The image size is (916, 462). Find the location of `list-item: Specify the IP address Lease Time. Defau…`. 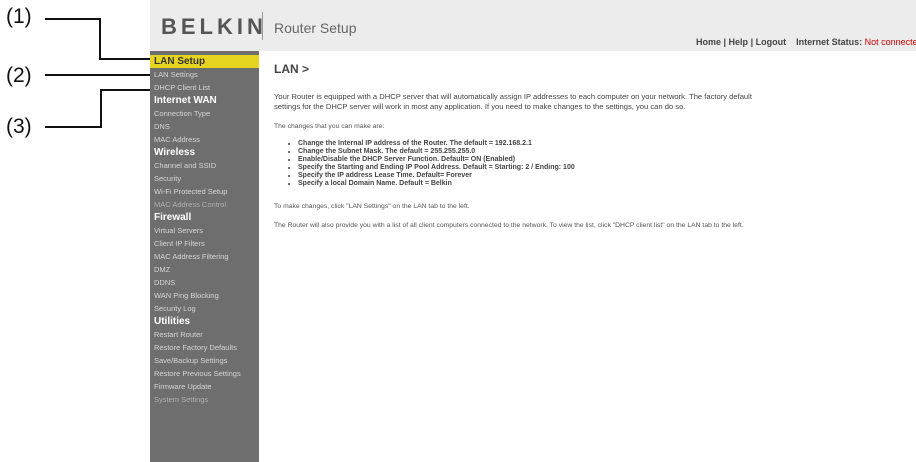

list-item: Specify the IP address Lease Time. Defau… is located at coordinates (531, 176).